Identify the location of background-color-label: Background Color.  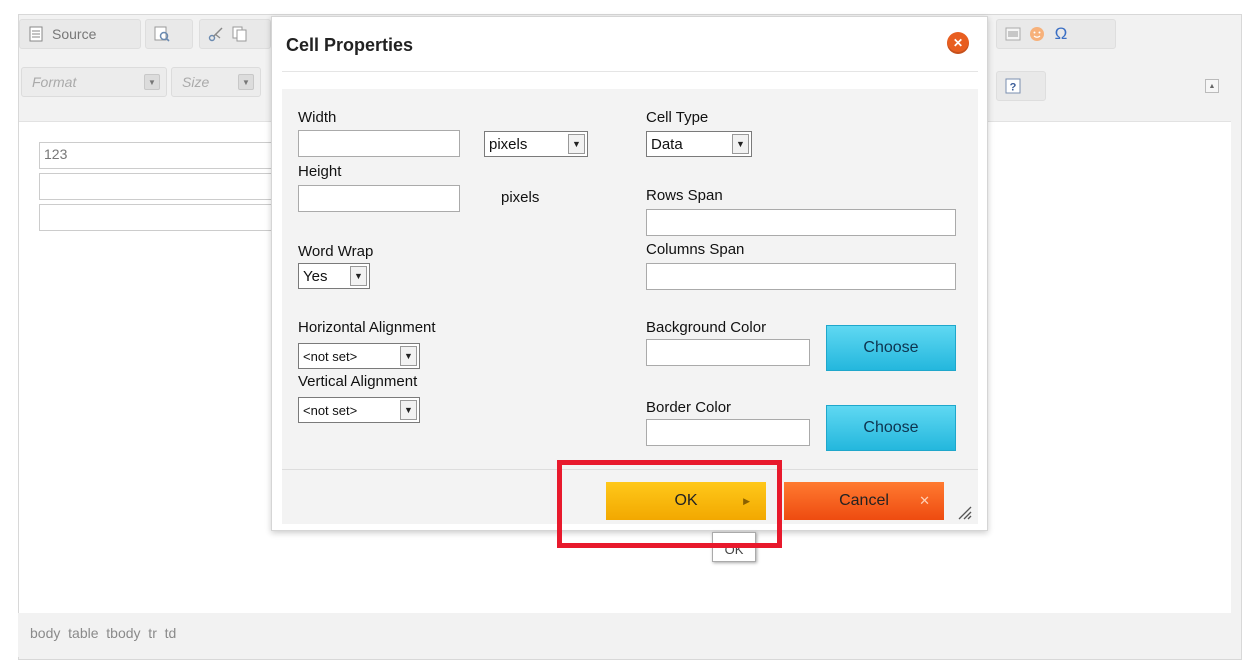
(706, 327).